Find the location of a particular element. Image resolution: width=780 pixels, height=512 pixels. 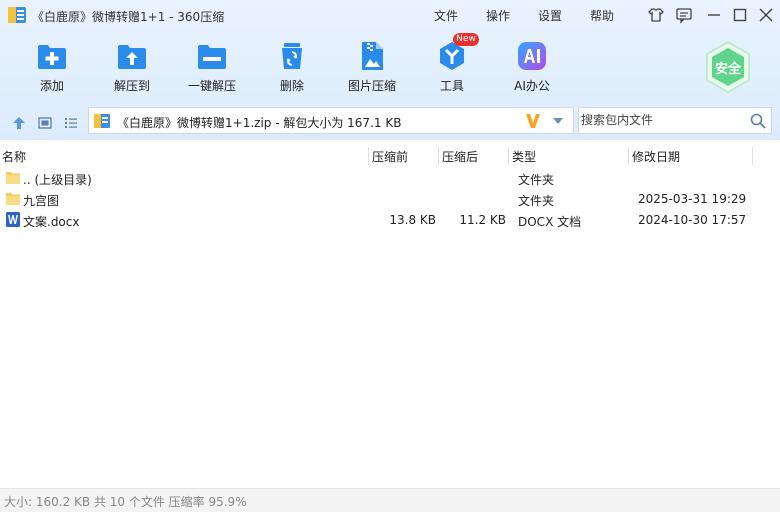

search-input is located at coordinates (661, 120).